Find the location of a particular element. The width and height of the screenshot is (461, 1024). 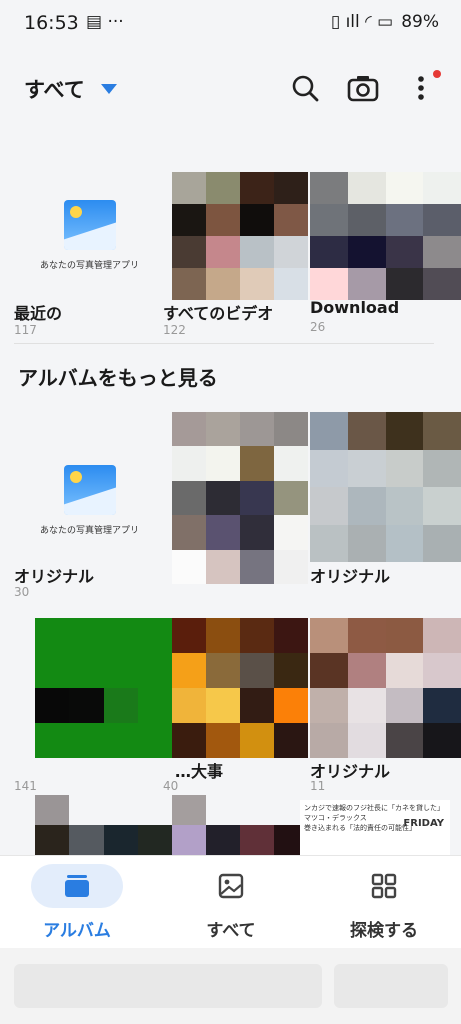

nav-label: すべて is located at coordinates (231, 931).